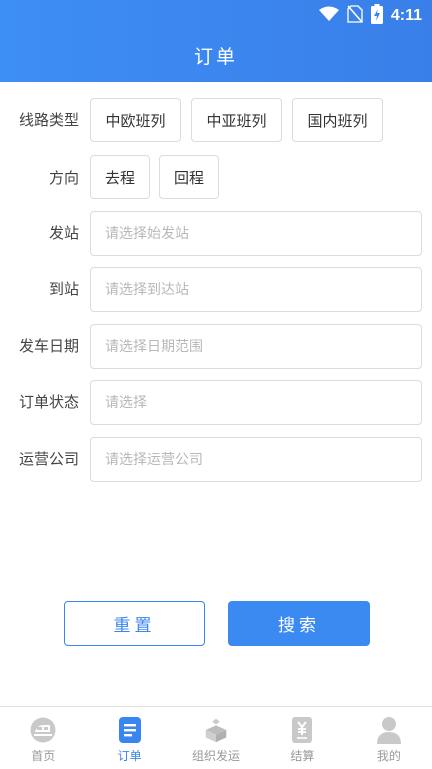 The image size is (432, 769). What do you see at coordinates (63, 289) in the screenshot?
I see `arrival-label: 到站` at bounding box center [63, 289].